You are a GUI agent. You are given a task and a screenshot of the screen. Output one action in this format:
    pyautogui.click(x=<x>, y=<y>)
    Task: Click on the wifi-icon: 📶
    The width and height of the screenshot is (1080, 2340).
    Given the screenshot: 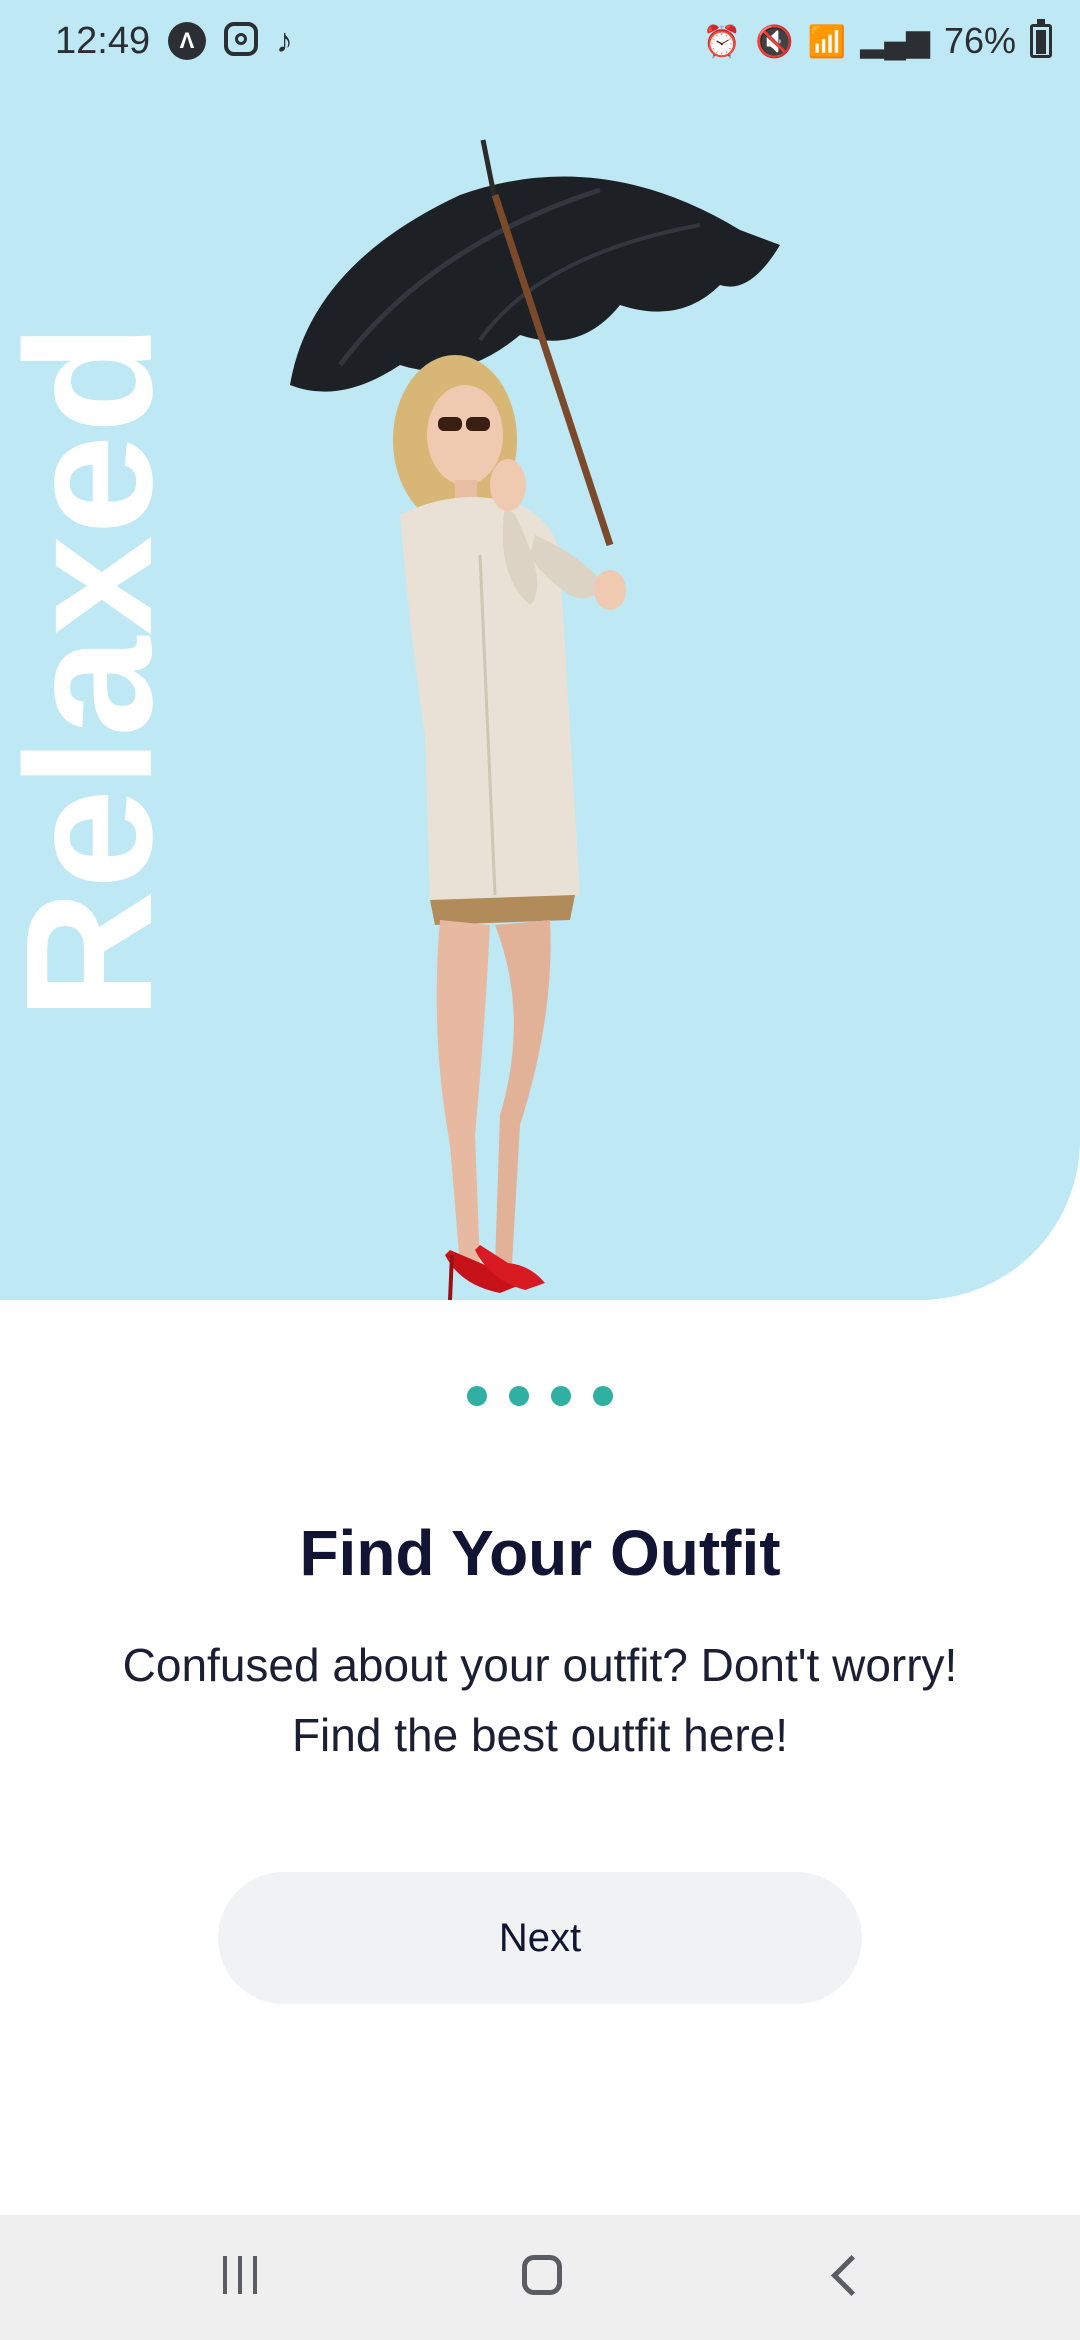 What is the action you would take?
    pyautogui.click(x=827, y=41)
    